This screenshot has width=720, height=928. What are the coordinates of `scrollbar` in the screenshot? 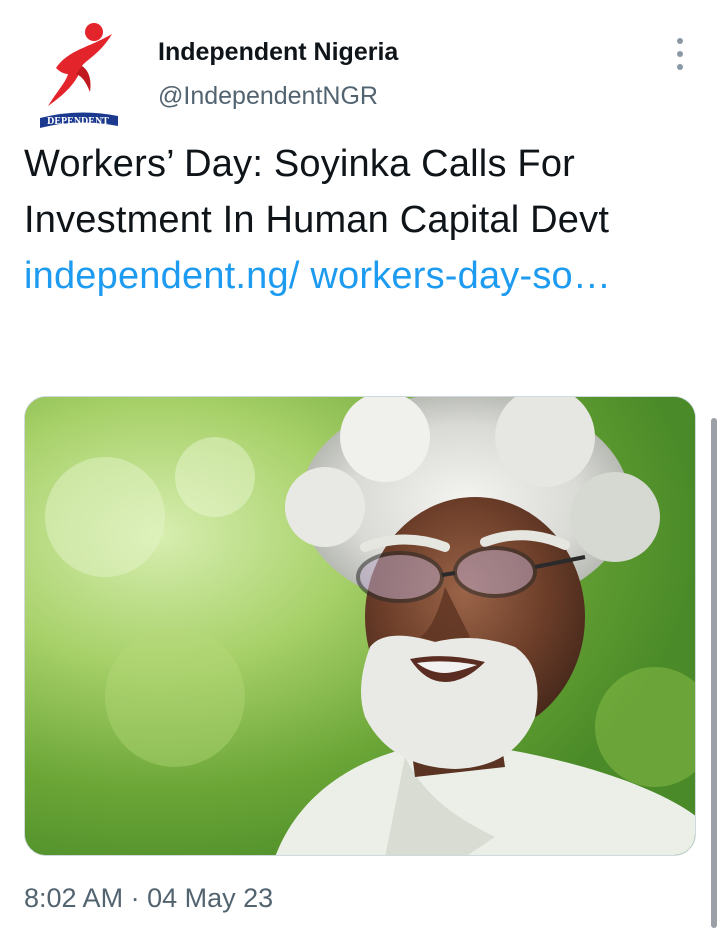 It's located at (714, 673).